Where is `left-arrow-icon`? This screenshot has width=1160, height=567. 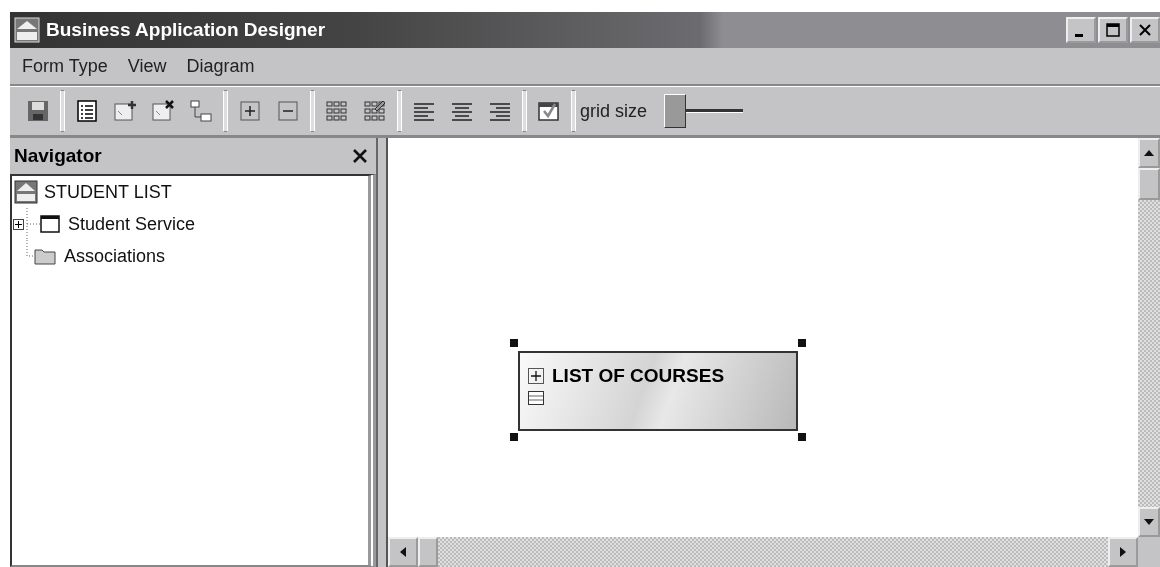 left-arrow-icon is located at coordinates (403, 552).